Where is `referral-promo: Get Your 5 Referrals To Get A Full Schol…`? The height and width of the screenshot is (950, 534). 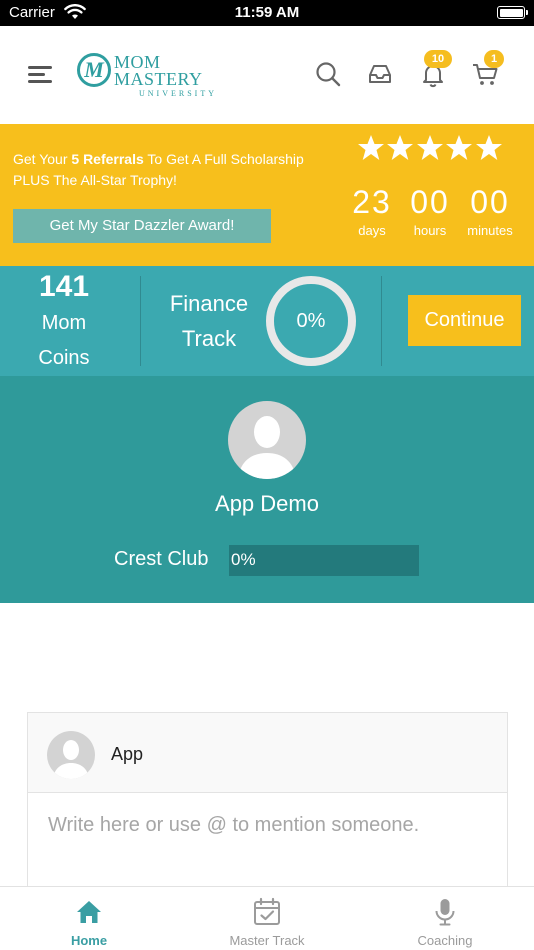 referral-promo: Get Your 5 Referrals To Get A Full Schol… is located at coordinates (267, 195).